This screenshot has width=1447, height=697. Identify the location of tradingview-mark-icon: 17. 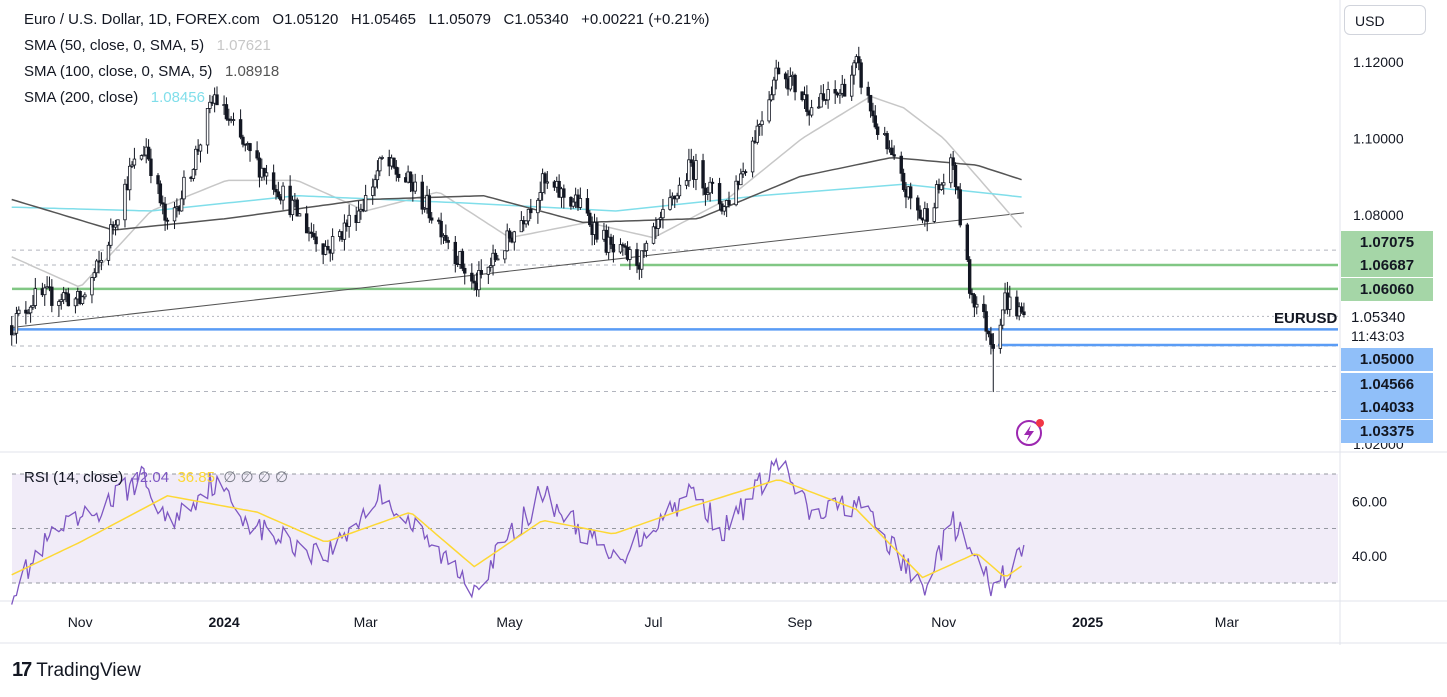
(22, 670).